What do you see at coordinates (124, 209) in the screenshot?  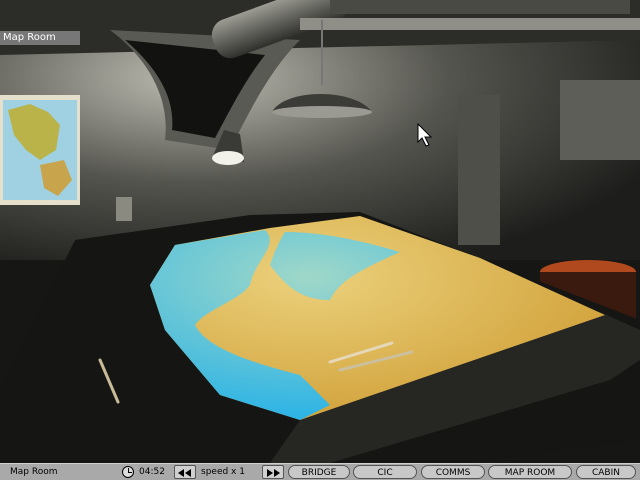 I see `cup` at bounding box center [124, 209].